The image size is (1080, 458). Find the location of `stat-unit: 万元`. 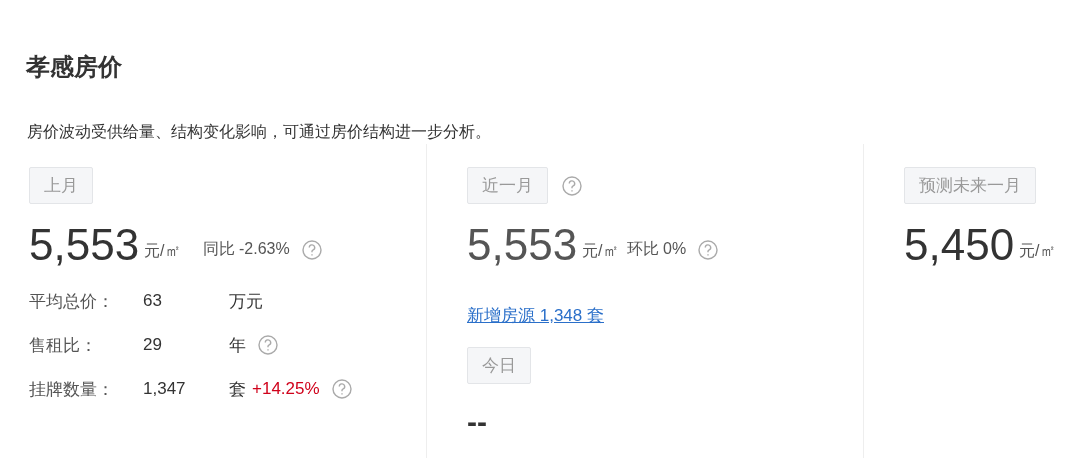

stat-unit: 万元 is located at coordinates (246, 301).